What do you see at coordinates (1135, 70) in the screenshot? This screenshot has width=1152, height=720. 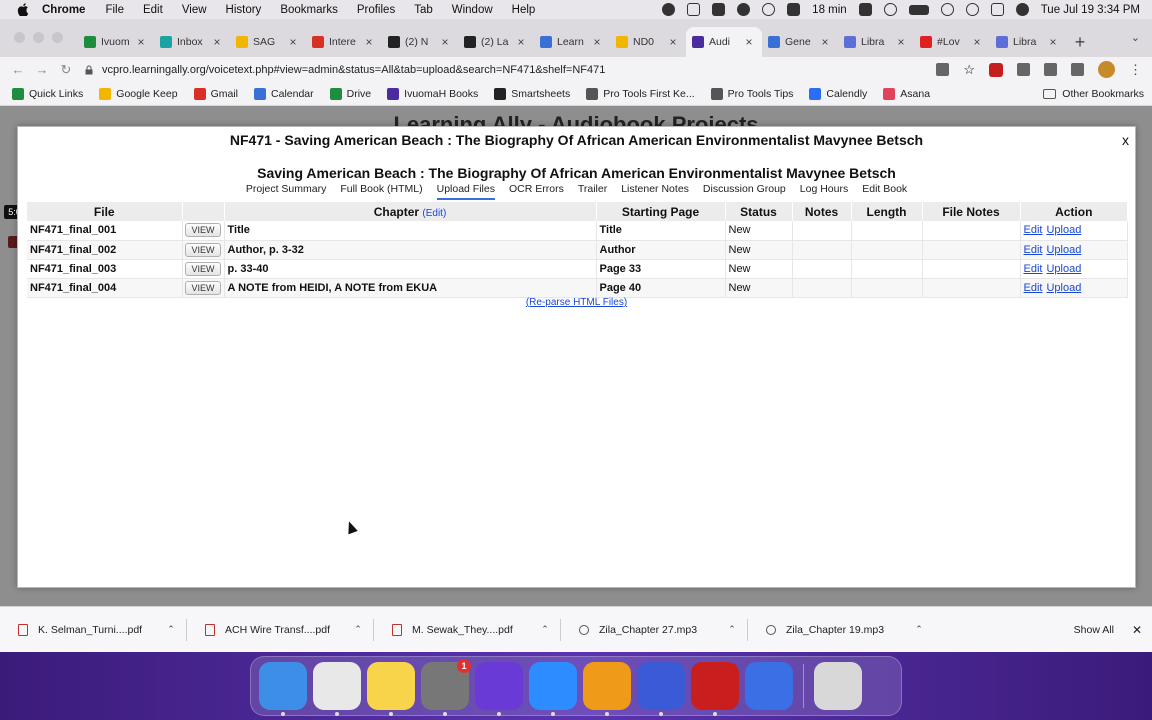 I see `more-menu-icon: ⋮` at bounding box center [1135, 70].